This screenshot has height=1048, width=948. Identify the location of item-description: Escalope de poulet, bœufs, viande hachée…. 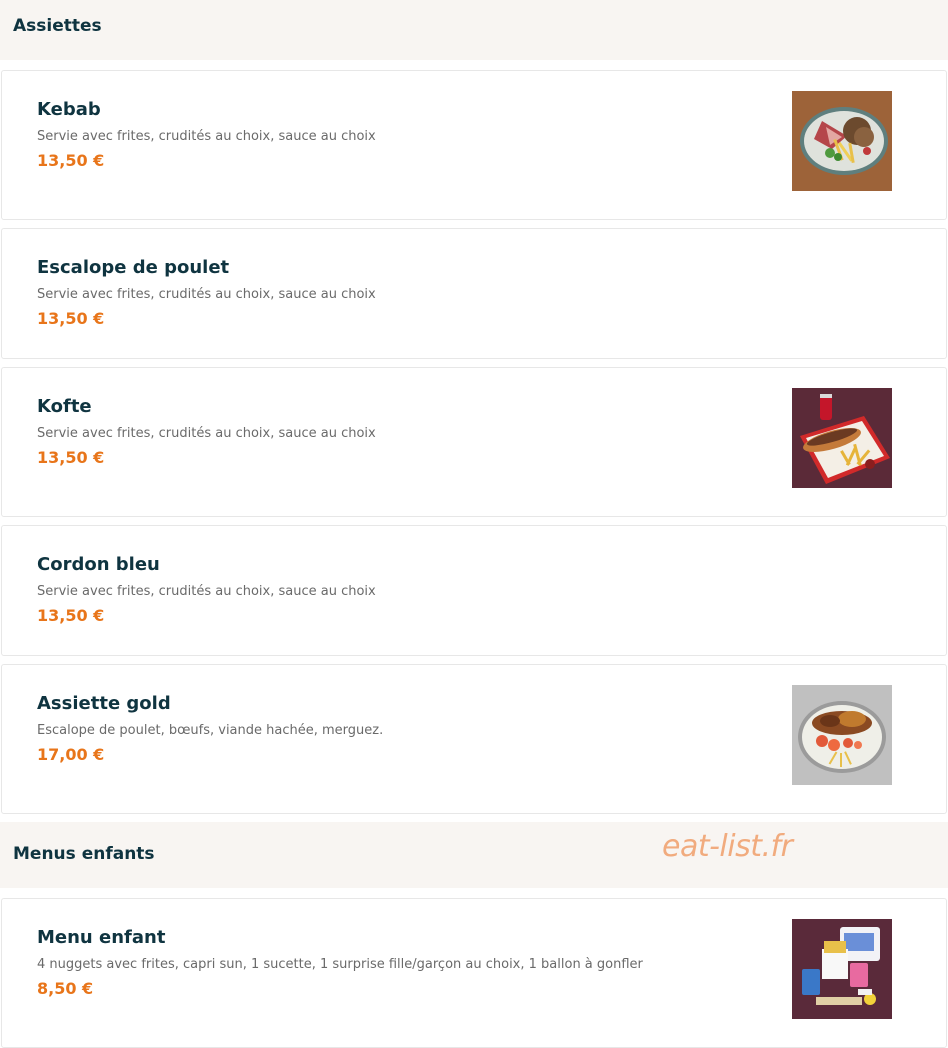
(210, 730).